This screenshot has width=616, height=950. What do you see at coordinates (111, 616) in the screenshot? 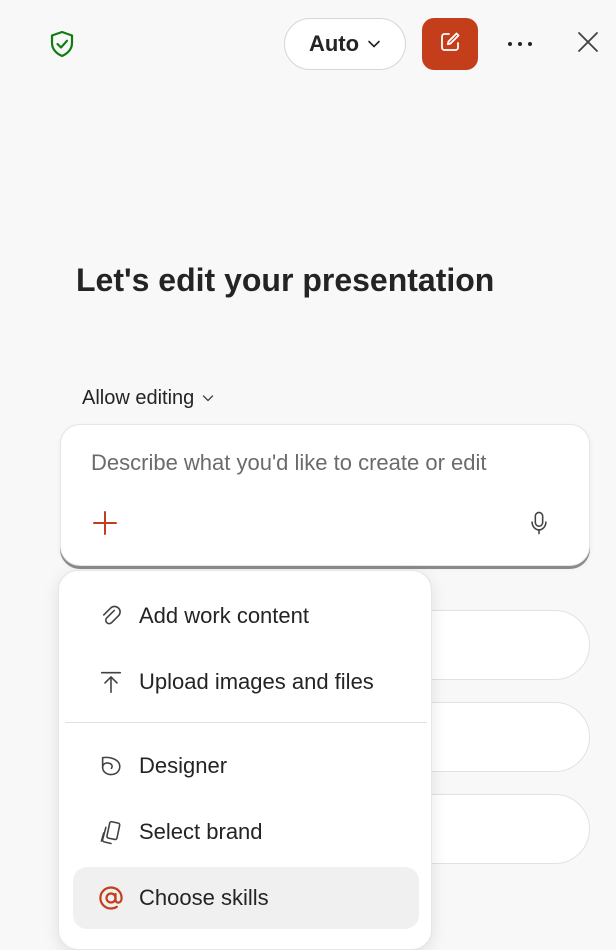
I see `paperclip-icon` at bounding box center [111, 616].